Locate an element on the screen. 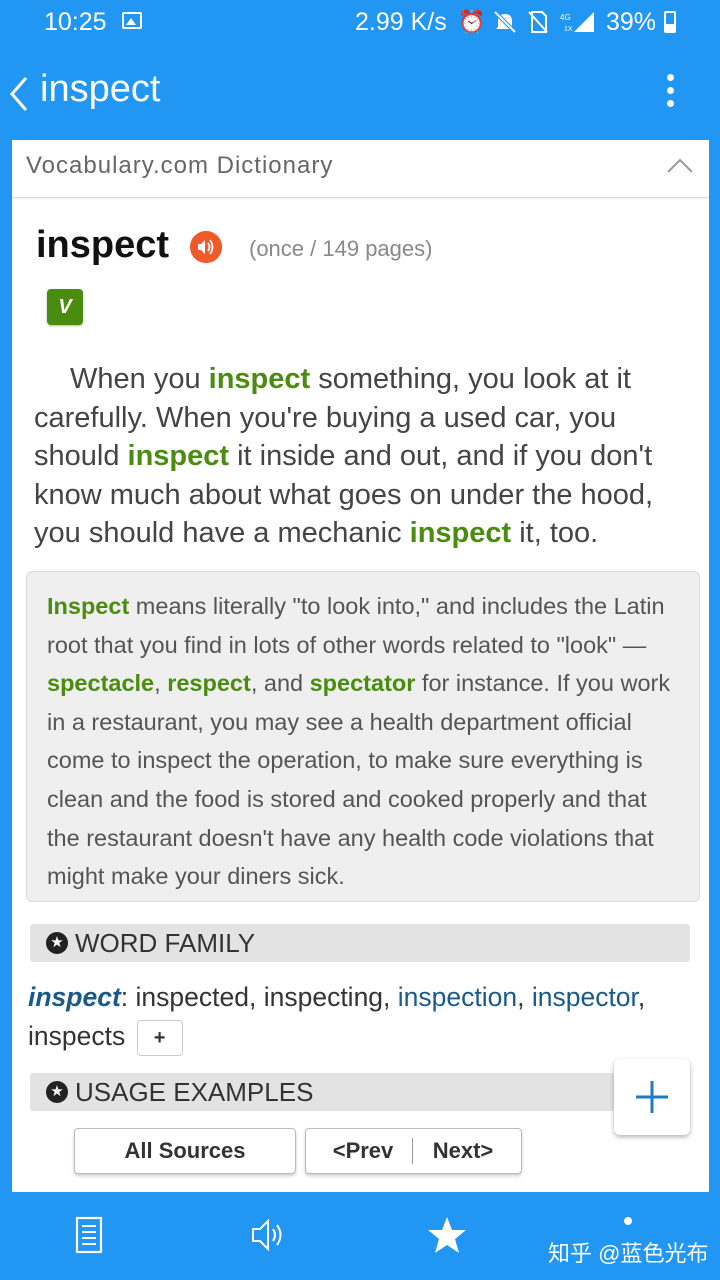 This screenshot has height=1280, width=720. all-sources-button: All Sources is located at coordinates (185, 1151).